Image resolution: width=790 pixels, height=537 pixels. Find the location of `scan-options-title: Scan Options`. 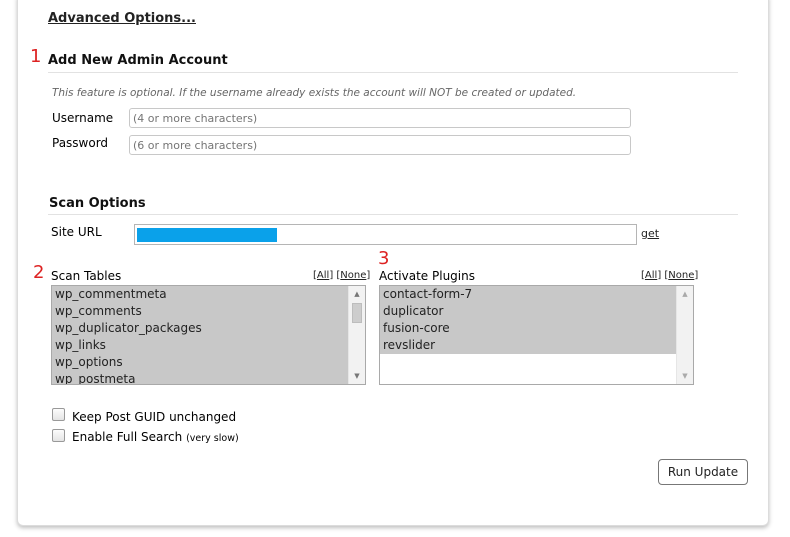

scan-options-title: Scan Options is located at coordinates (97, 203).